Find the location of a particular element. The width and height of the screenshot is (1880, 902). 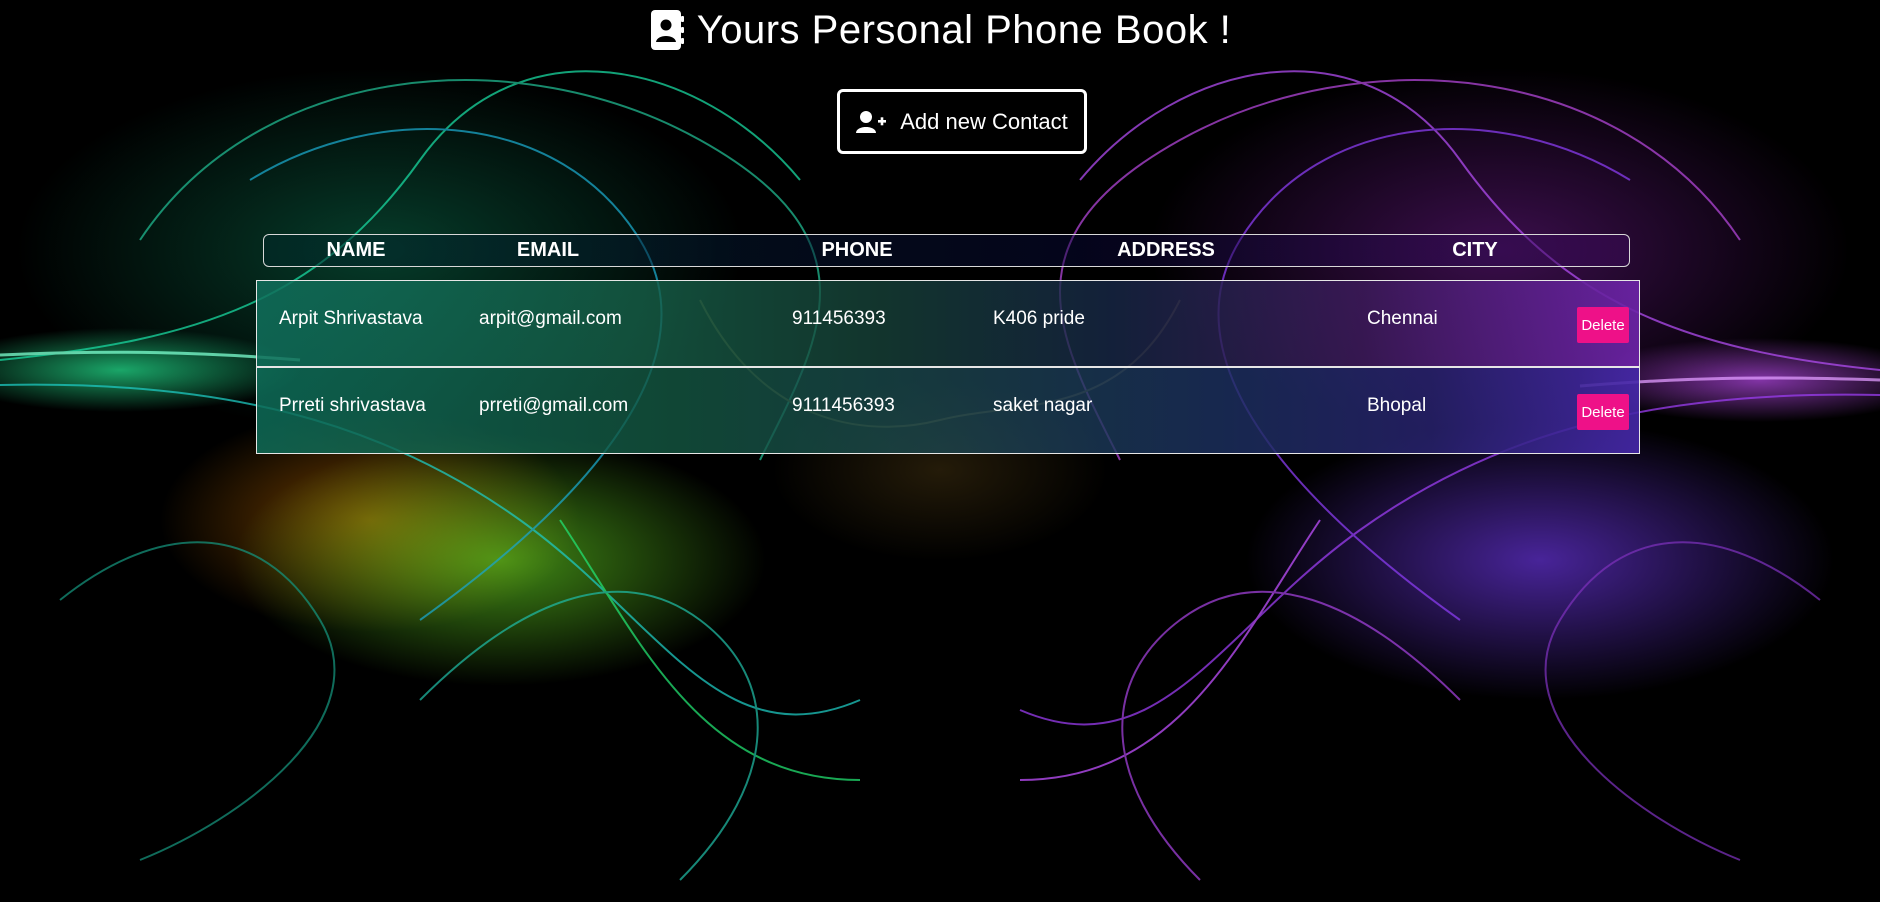

contact-address: saket nagar is located at coordinates (1043, 405).